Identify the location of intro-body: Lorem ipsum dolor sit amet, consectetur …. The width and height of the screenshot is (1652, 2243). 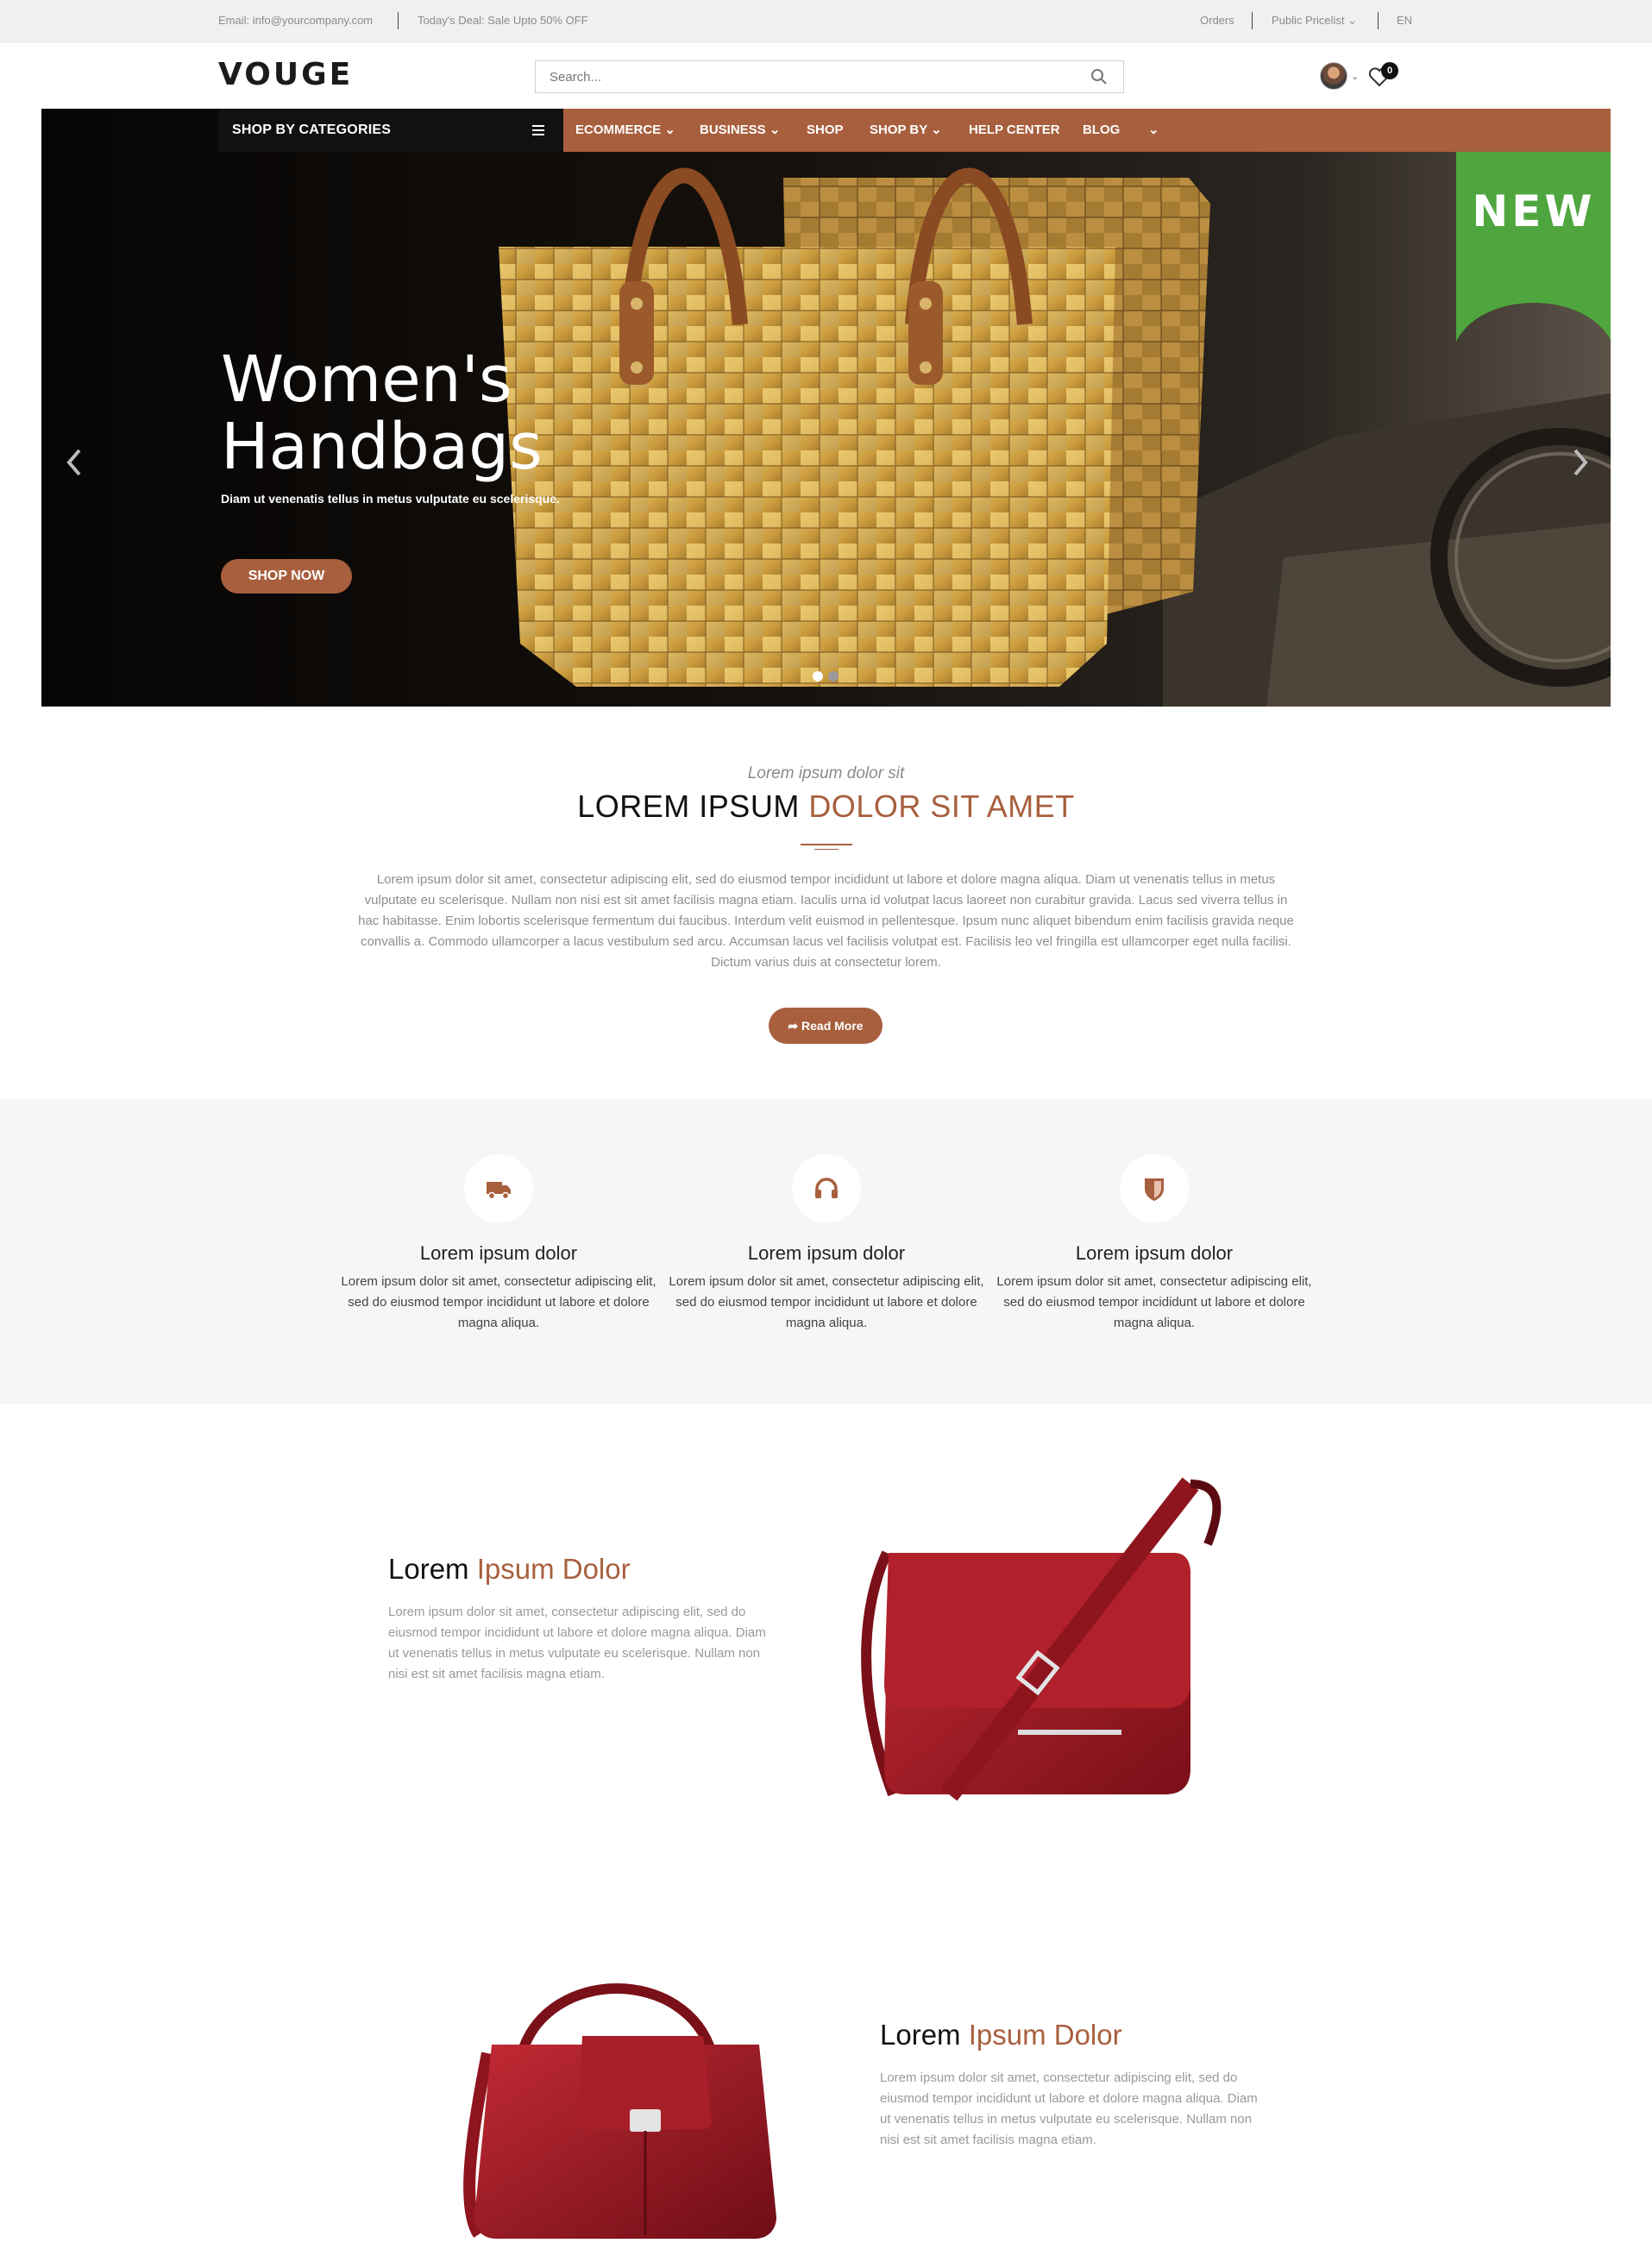
(826, 921).